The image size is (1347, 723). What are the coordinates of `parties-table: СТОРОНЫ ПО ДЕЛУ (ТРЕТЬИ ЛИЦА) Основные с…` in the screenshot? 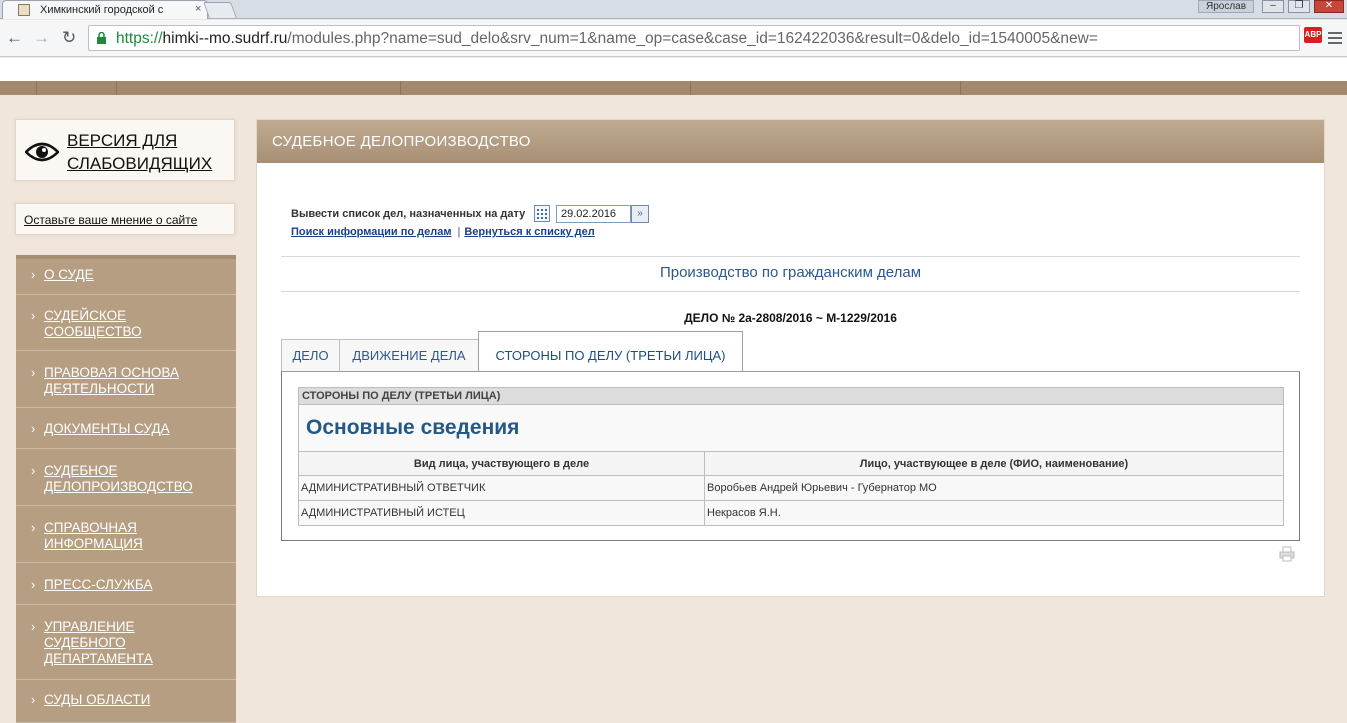 It's located at (791, 456).